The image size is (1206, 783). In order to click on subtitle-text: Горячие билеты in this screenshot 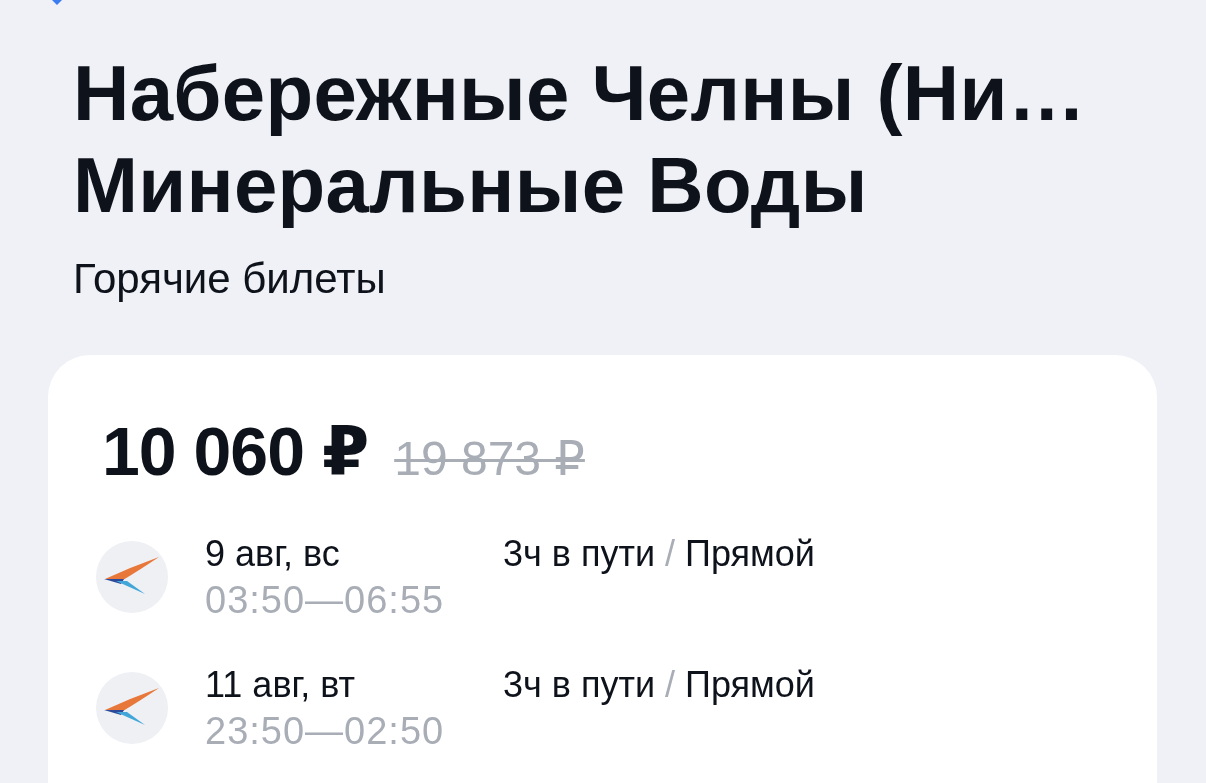, I will do `click(230, 279)`.